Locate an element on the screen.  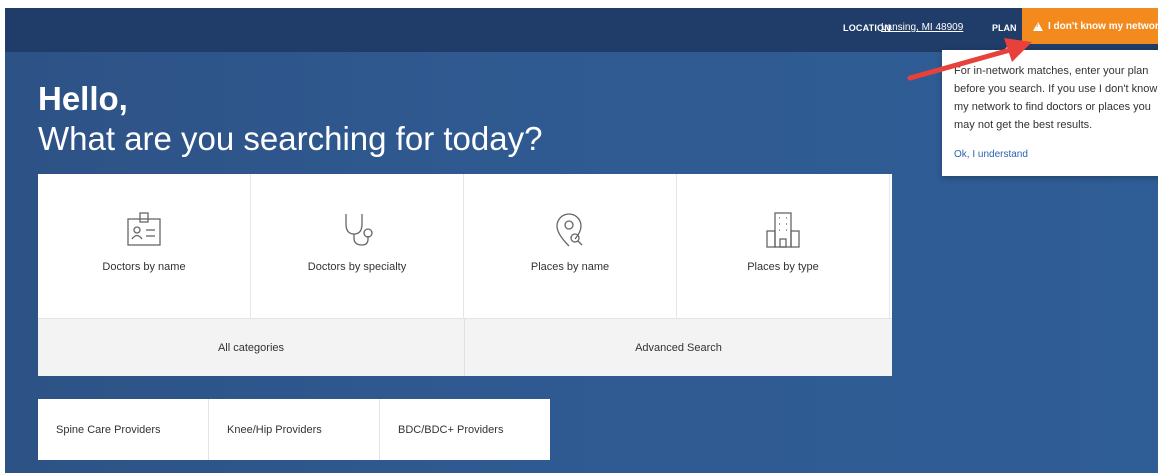
advanced-search-button: Advanced Search is located at coordinates (678, 347).